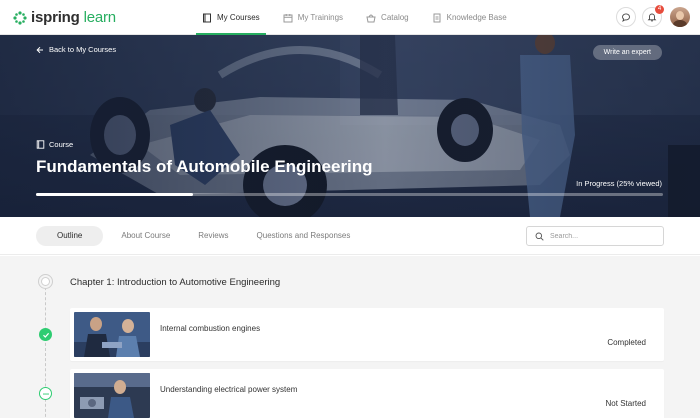  I want to click on tab-questions-and-responses: Questions and Responses, so click(304, 236).